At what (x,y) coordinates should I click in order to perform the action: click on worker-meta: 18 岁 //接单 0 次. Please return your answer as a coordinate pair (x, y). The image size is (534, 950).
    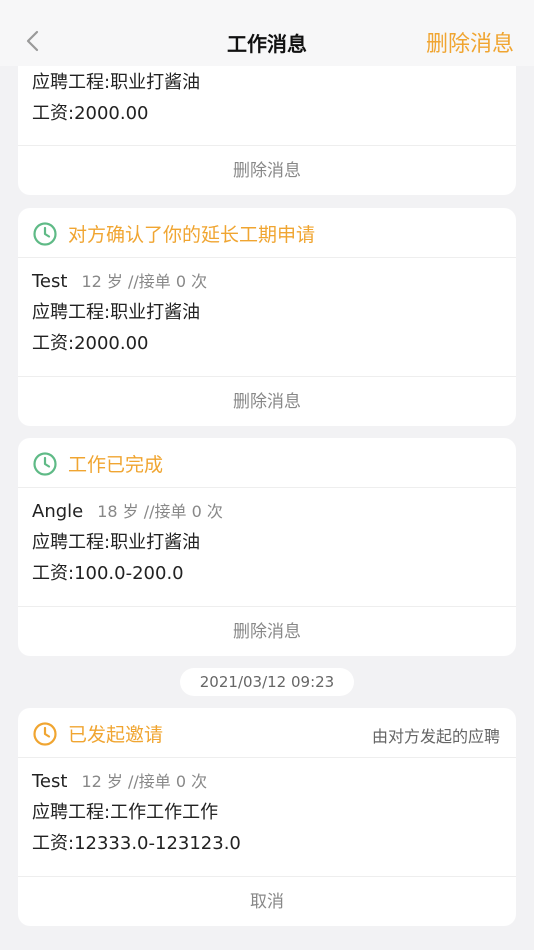
    Looking at the image, I should click on (160, 511).